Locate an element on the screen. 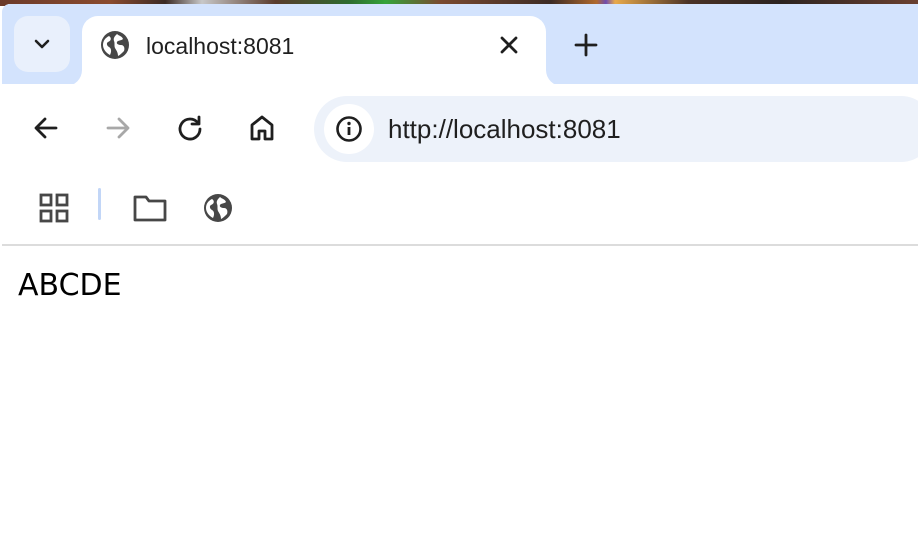 This screenshot has width=918, height=550. site-info-button is located at coordinates (349, 129).